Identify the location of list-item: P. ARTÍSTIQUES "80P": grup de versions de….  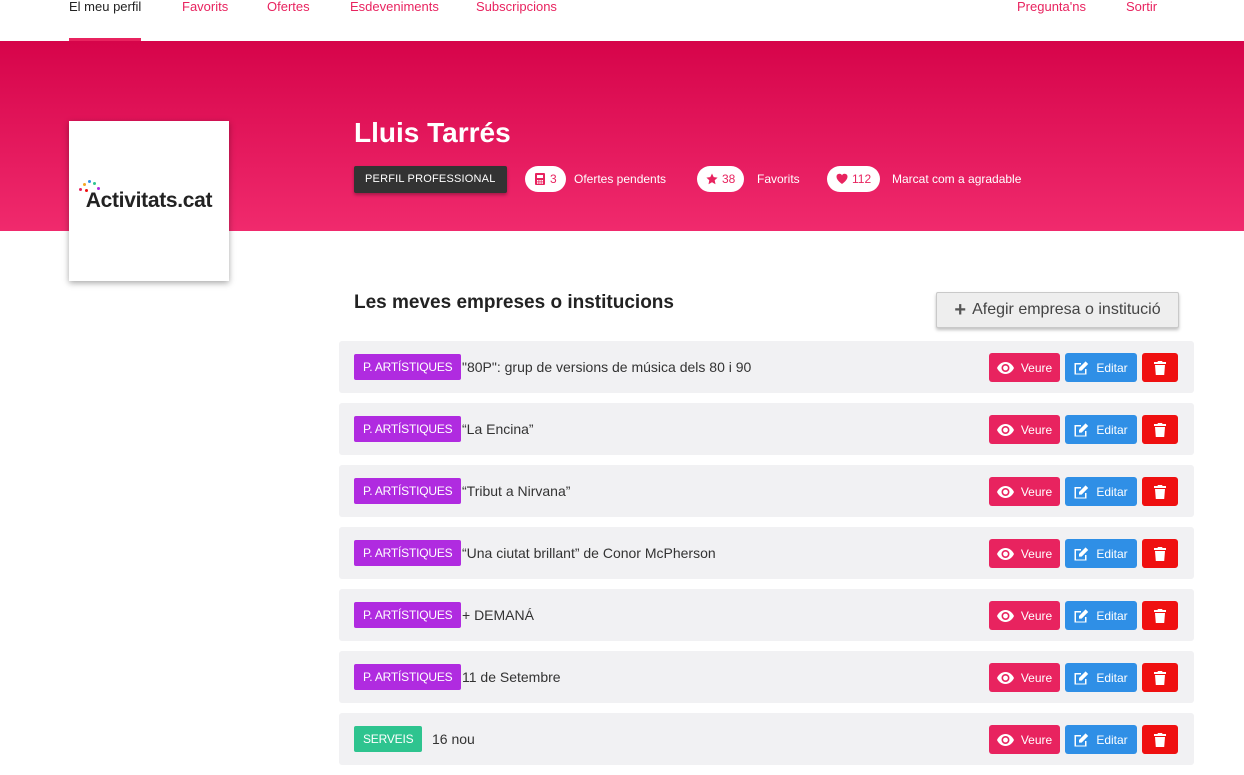
(766, 367).